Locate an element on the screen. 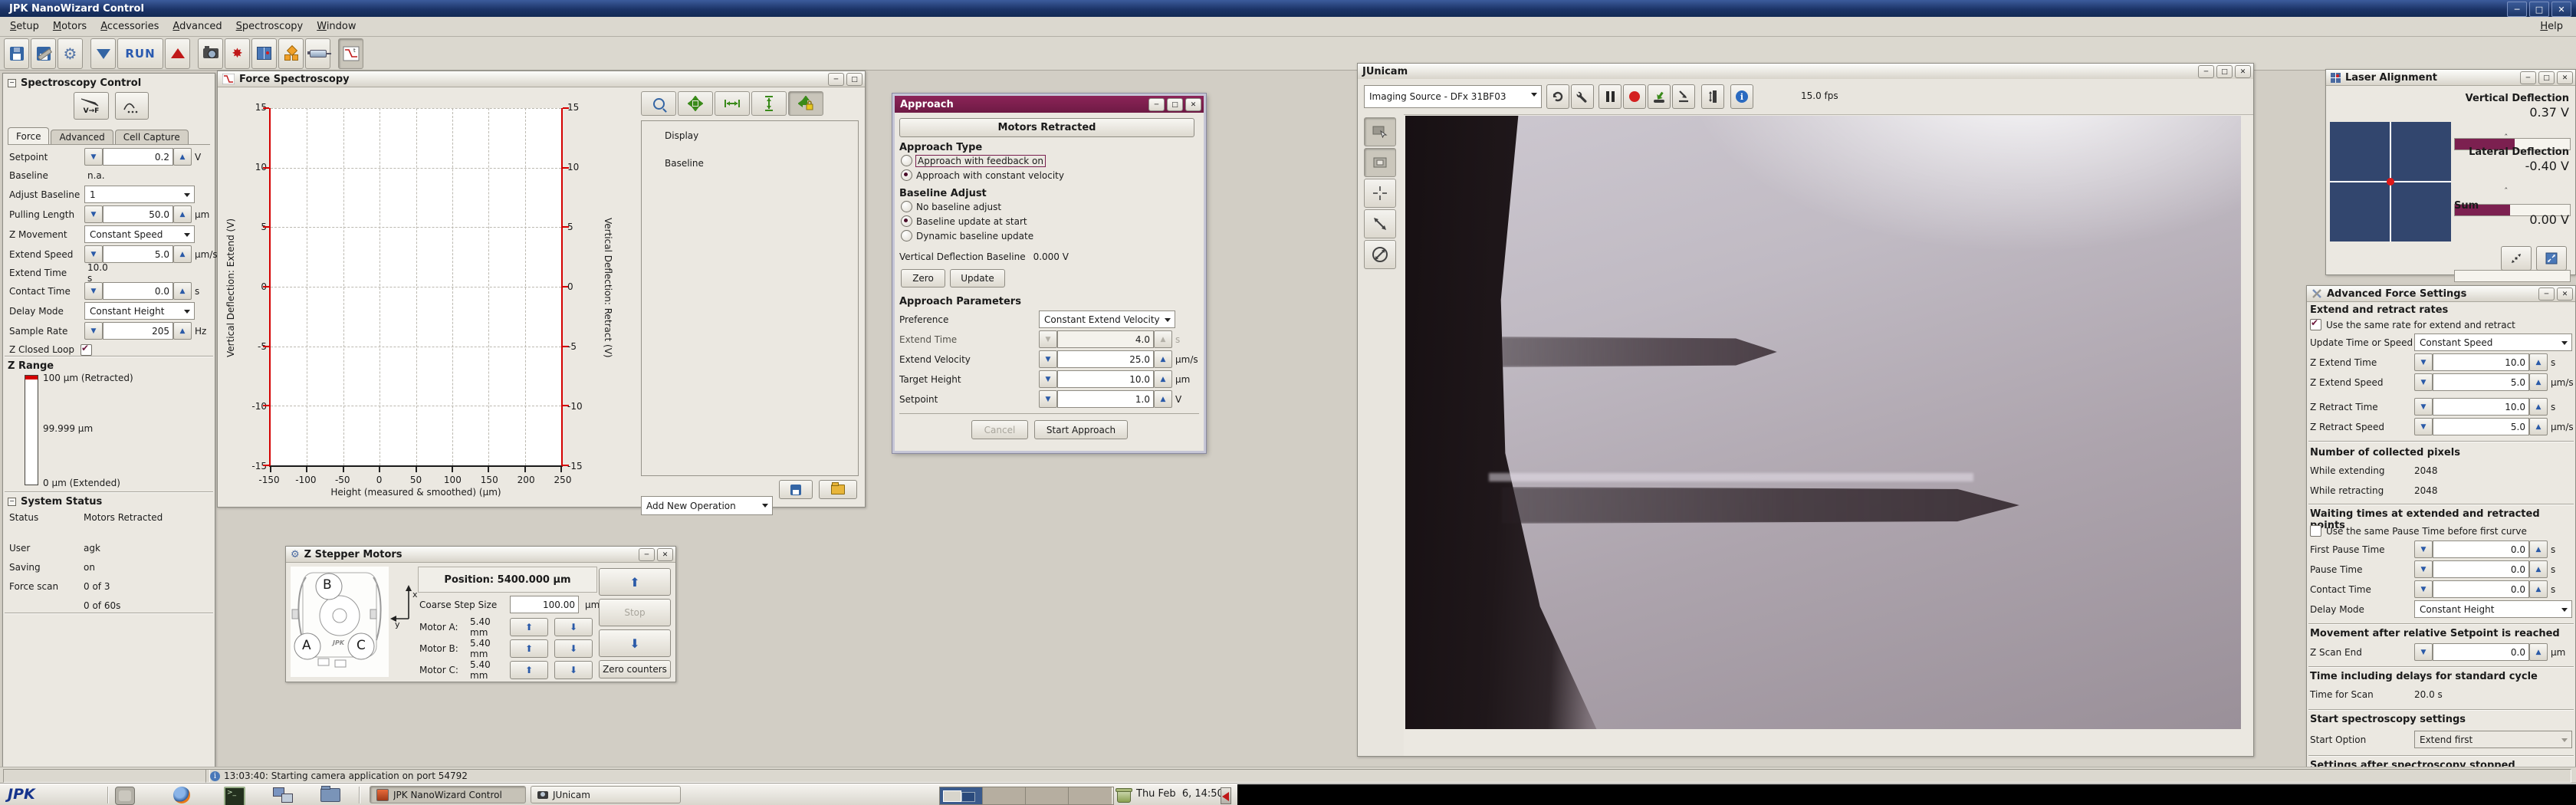  setup-button: ⚙ is located at coordinates (70, 53).